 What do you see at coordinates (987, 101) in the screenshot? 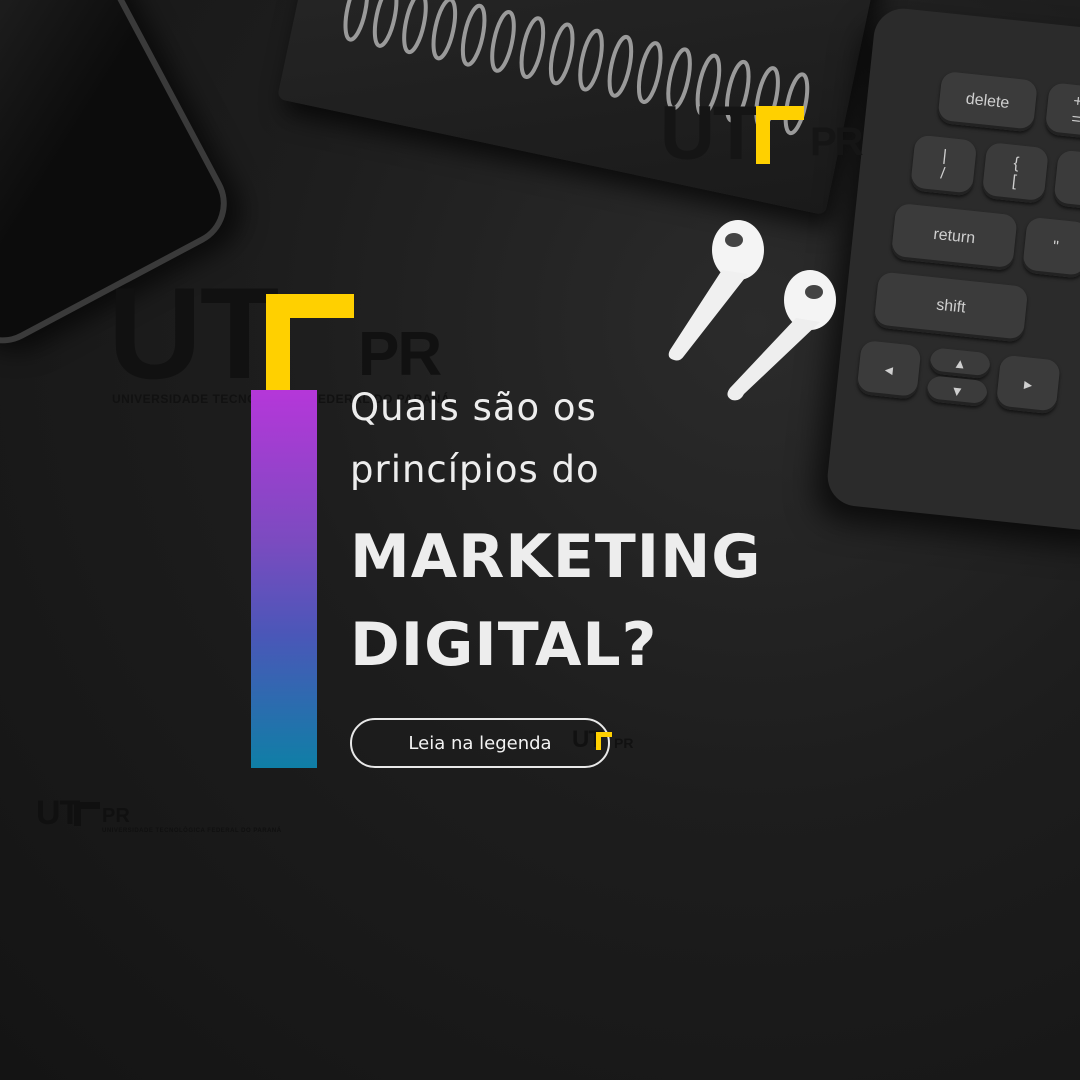
I see `key-delete: delete` at bounding box center [987, 101].